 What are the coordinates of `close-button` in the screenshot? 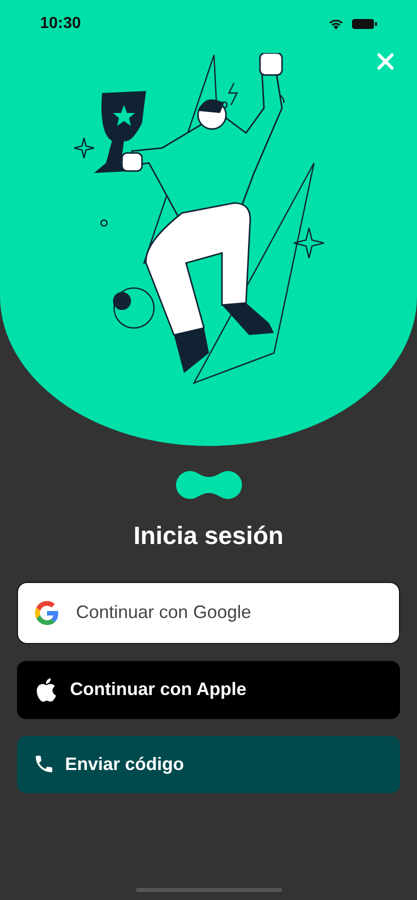 It's located at (385, 61).